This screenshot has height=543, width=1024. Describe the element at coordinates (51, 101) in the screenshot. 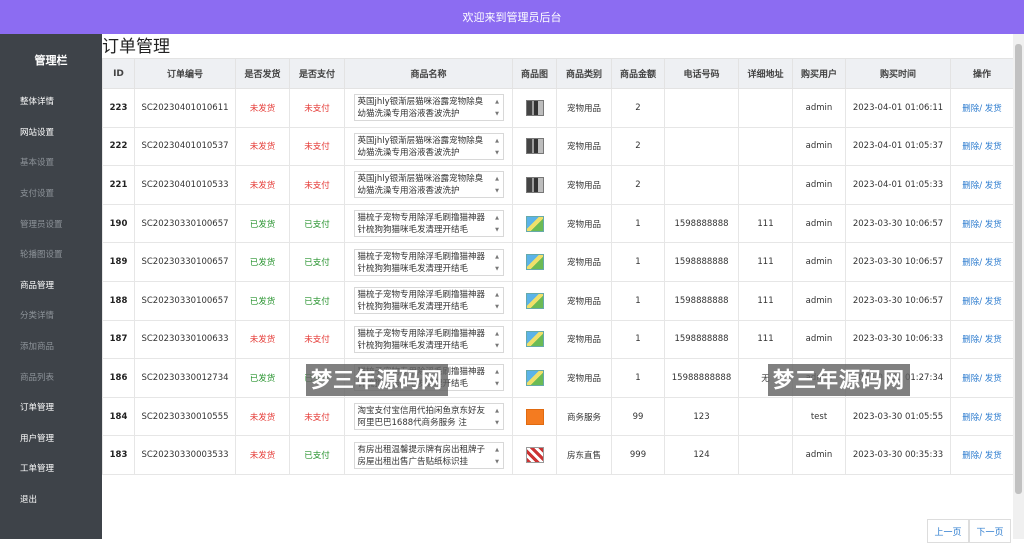

I see `sidebar-item: 整体详情` at that location.